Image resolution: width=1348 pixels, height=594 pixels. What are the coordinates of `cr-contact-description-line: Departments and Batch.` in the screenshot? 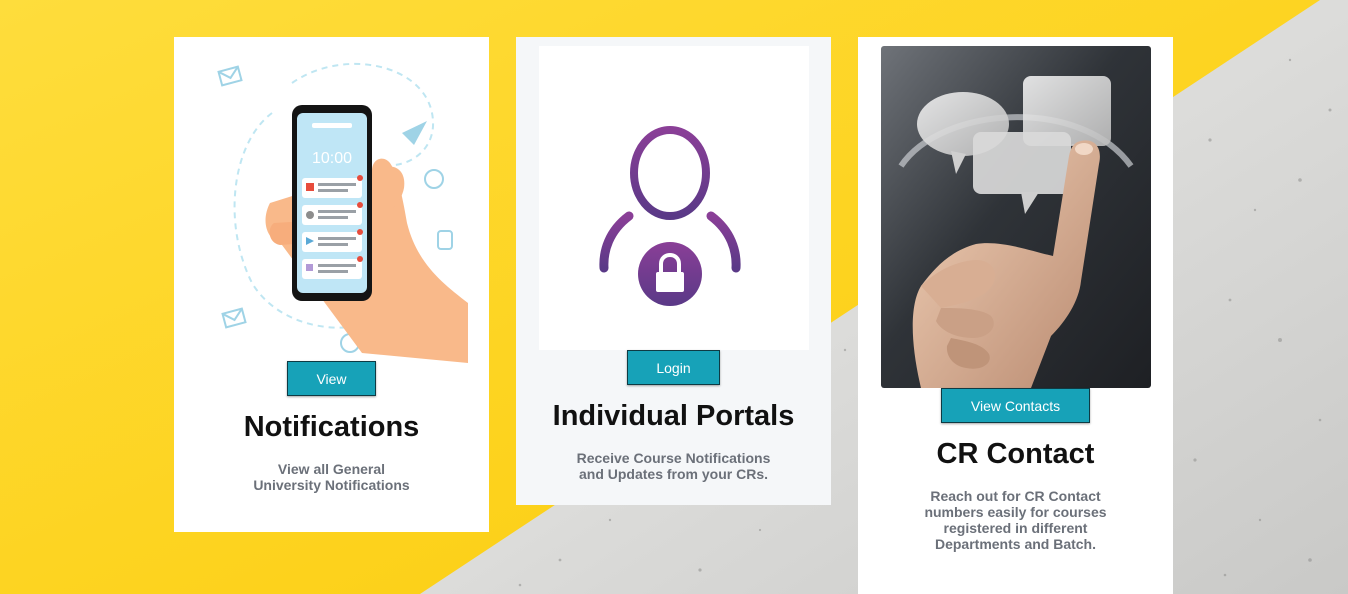 It's located at (1015, 544).